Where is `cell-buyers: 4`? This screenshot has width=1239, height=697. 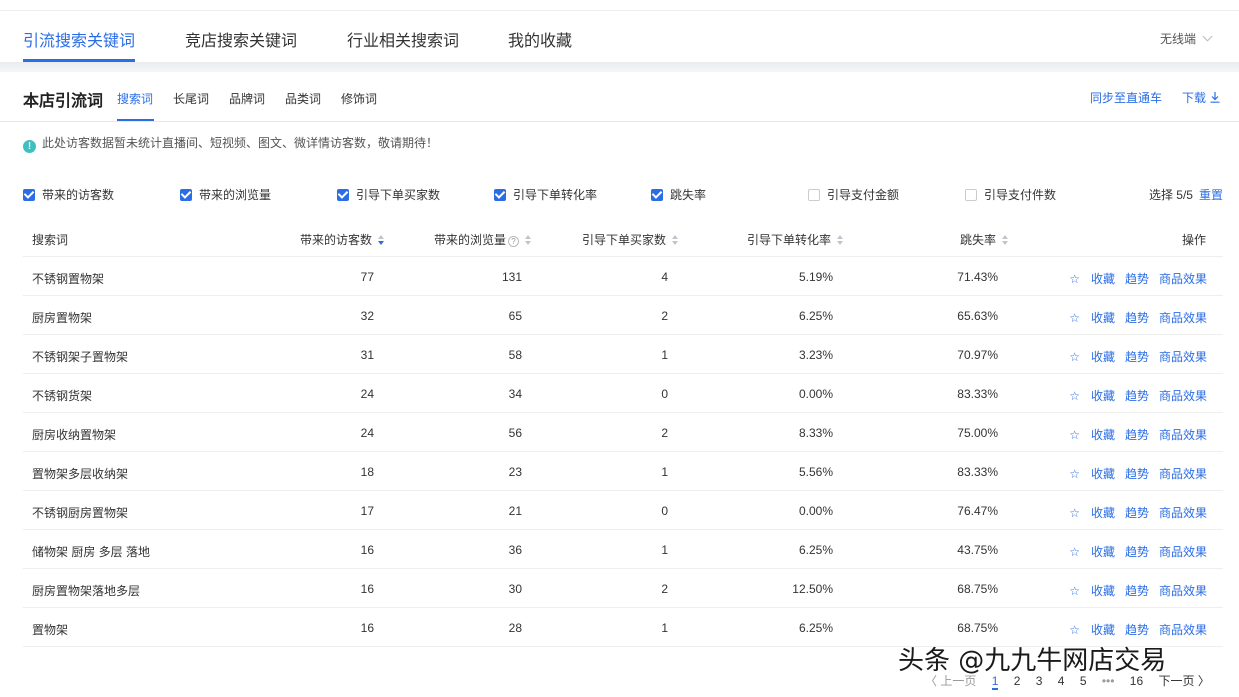 cell-buyers: 4 is located at coordinates (664, 277).